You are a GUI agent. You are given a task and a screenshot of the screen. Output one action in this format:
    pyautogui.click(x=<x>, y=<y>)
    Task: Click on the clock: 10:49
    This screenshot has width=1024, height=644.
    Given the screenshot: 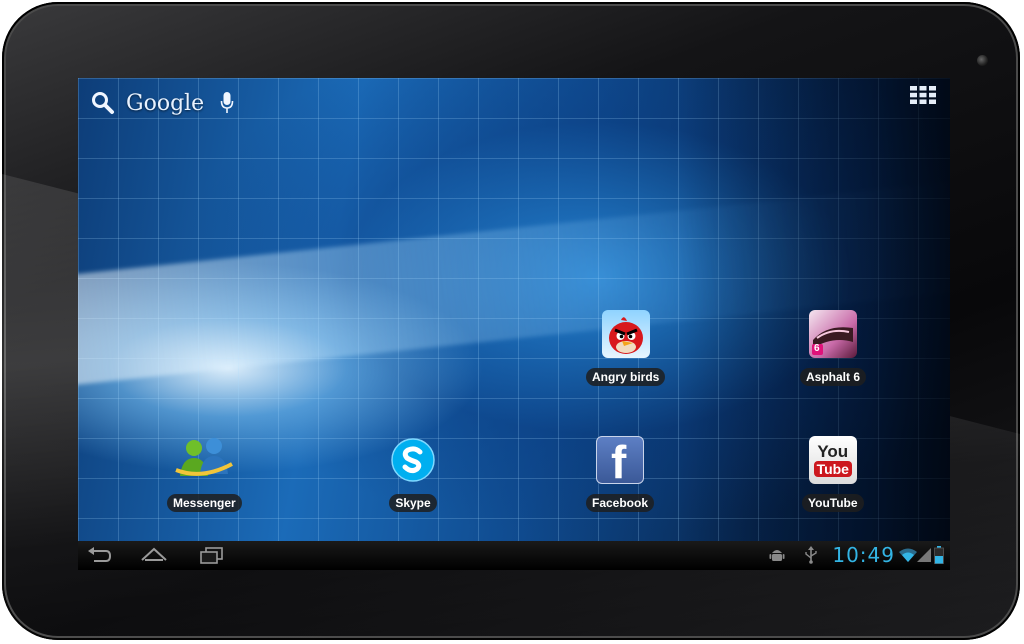 What is the action you would take?
    pyautogui.click(x=863, y=555)
    